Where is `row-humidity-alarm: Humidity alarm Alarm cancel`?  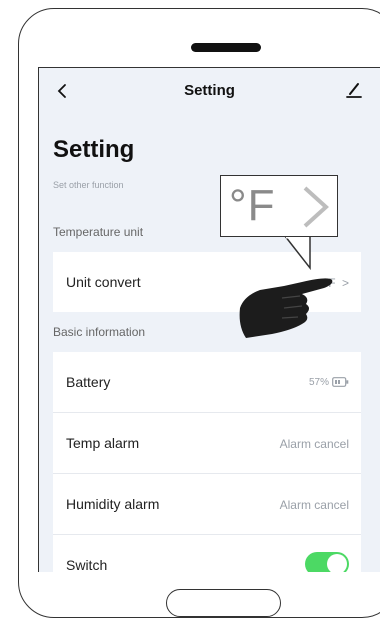 row-humidity-alarm: Humidity alarm Alarm cancel is located at coordinates (207, 504).